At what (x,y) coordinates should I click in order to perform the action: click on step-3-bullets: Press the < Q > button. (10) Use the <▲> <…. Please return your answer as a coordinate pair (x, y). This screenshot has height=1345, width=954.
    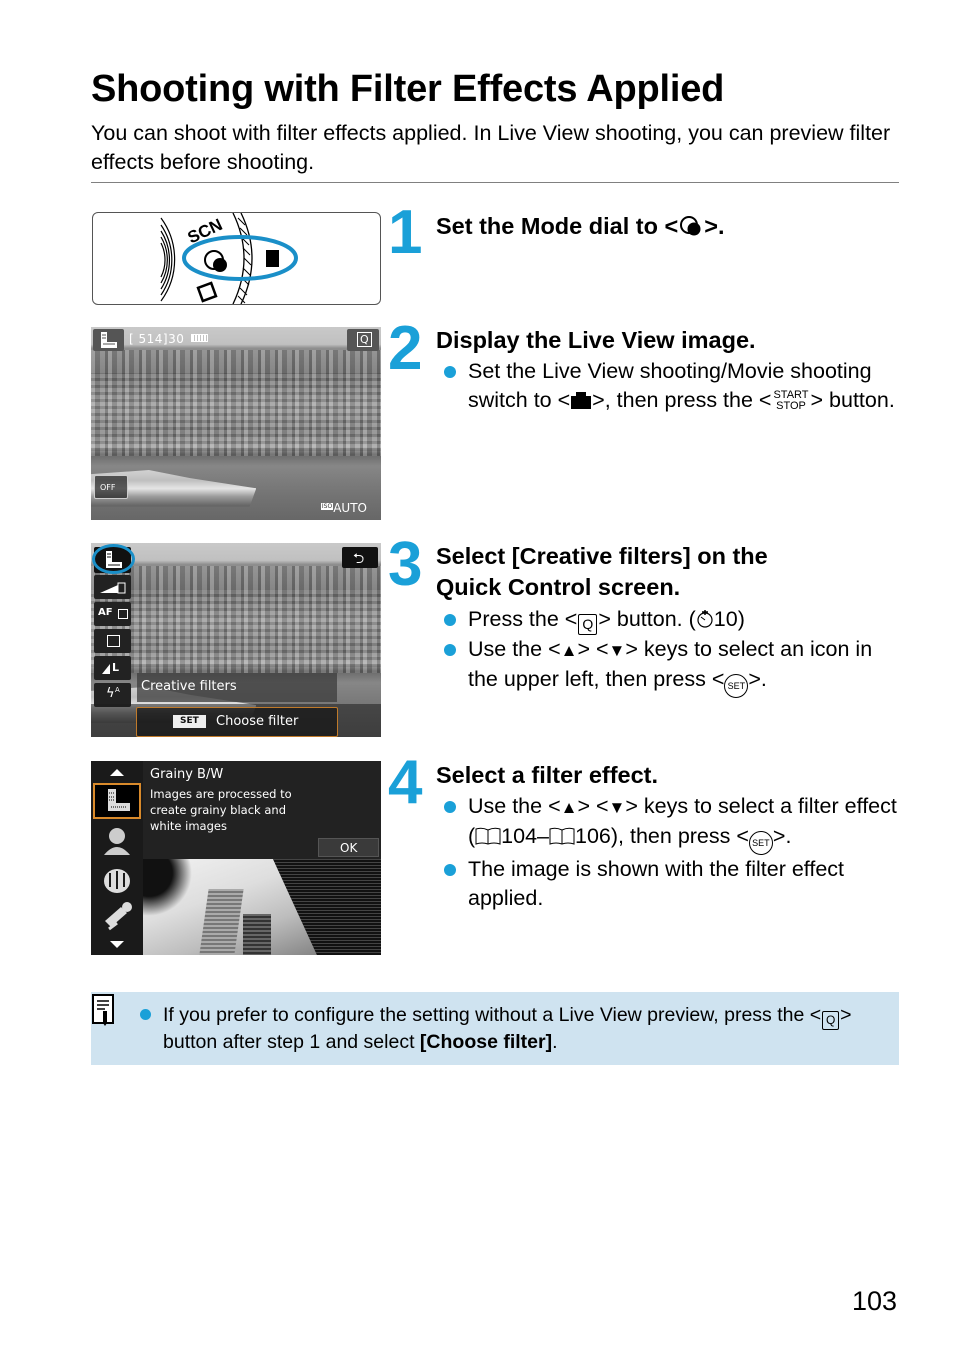
    Looking at the image, I should click on (672, 651).